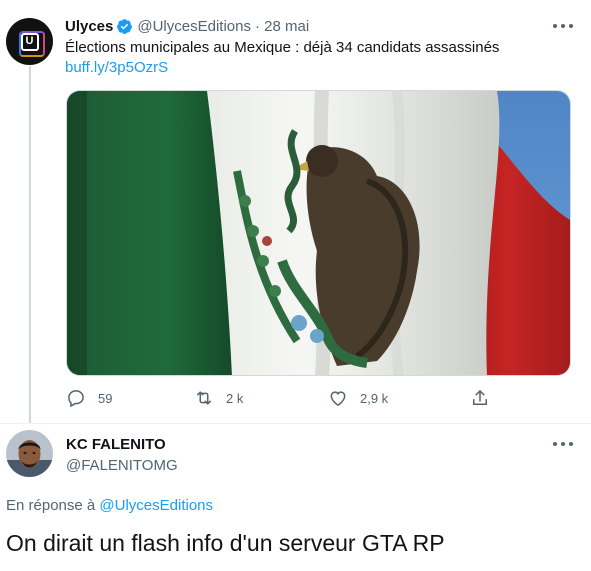  Describe the element at coordinates (89, 398) in the screenshot. I see `reply-button: 59` at that location.